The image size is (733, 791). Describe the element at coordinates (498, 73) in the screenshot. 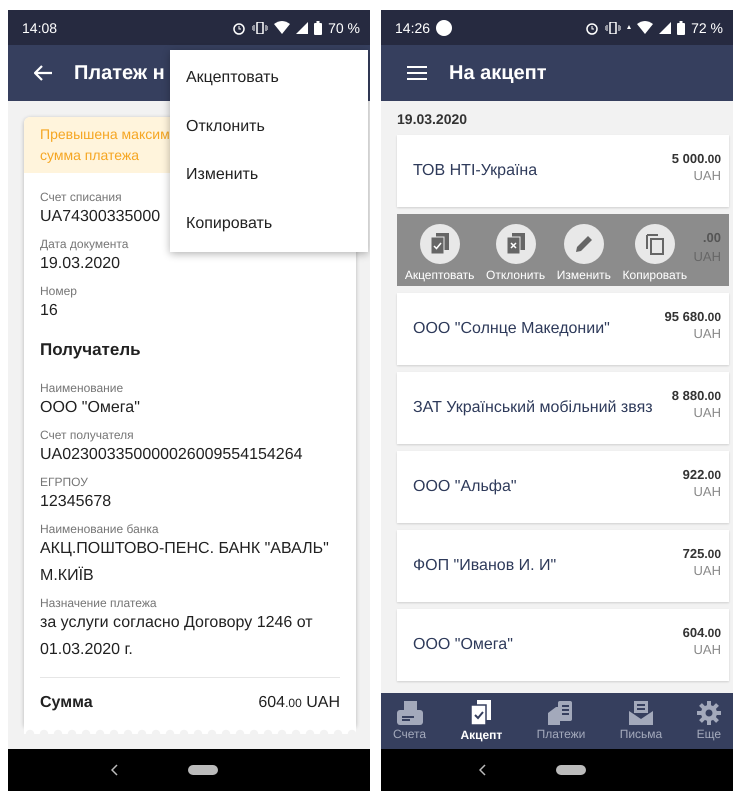

I see `screen-title: На акцепт` at that location.